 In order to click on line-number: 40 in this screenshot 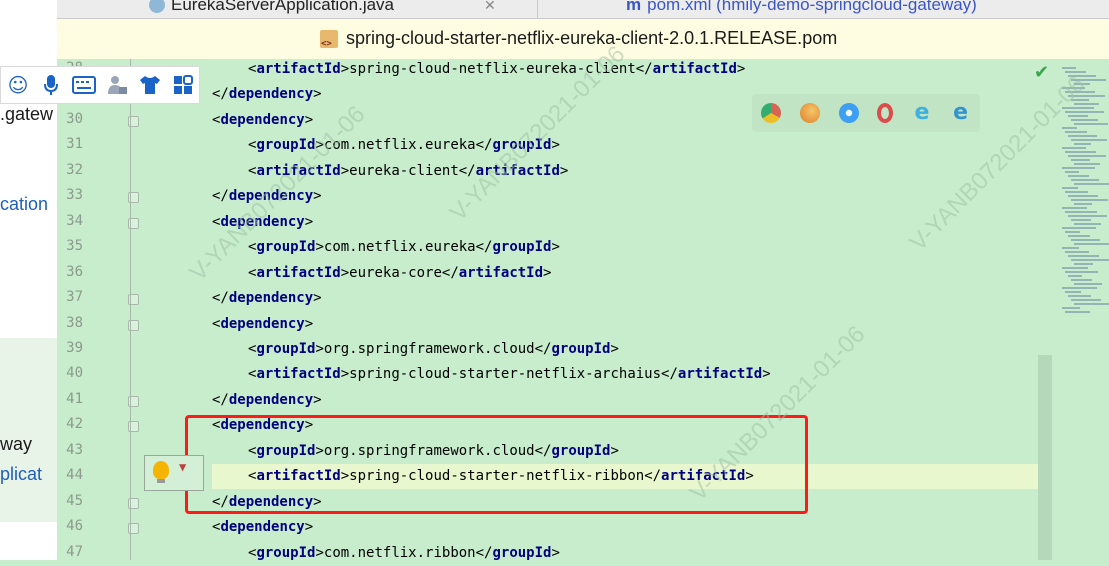, I will do `click(74, 373)`.